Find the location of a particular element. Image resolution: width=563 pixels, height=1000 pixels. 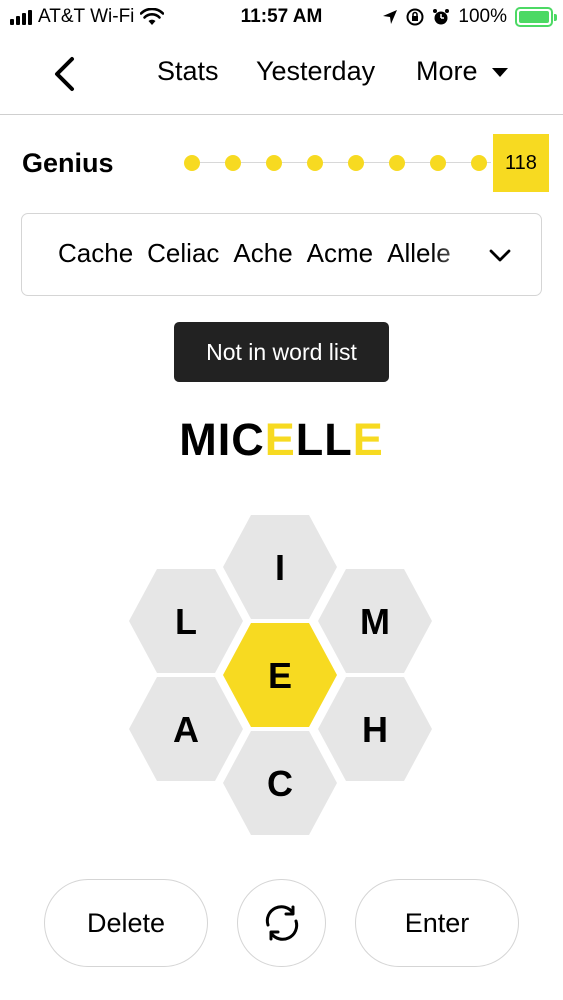

found-words-list: Cache Celiac Ache Acme Allele is located at coordinates (273, 253).